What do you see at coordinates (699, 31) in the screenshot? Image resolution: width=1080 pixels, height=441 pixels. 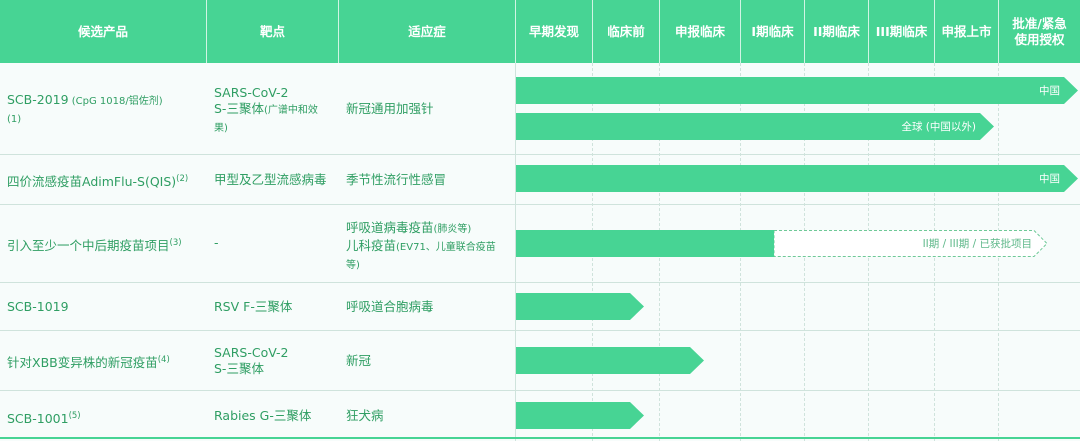 I see `header-stage-ind: 申报临床` at bounding box center [699, 31].